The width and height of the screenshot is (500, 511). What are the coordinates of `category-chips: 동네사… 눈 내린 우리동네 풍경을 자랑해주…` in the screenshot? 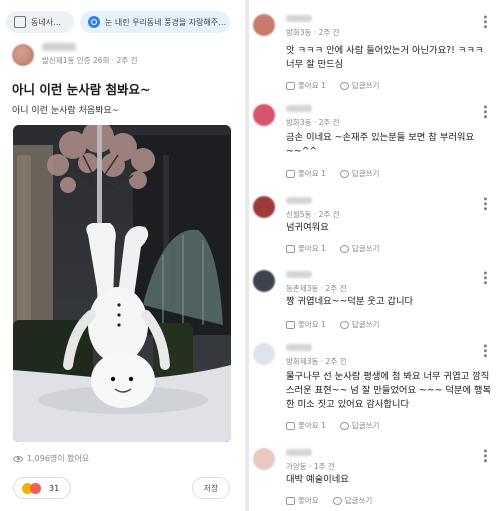 It's located at (118, 22).